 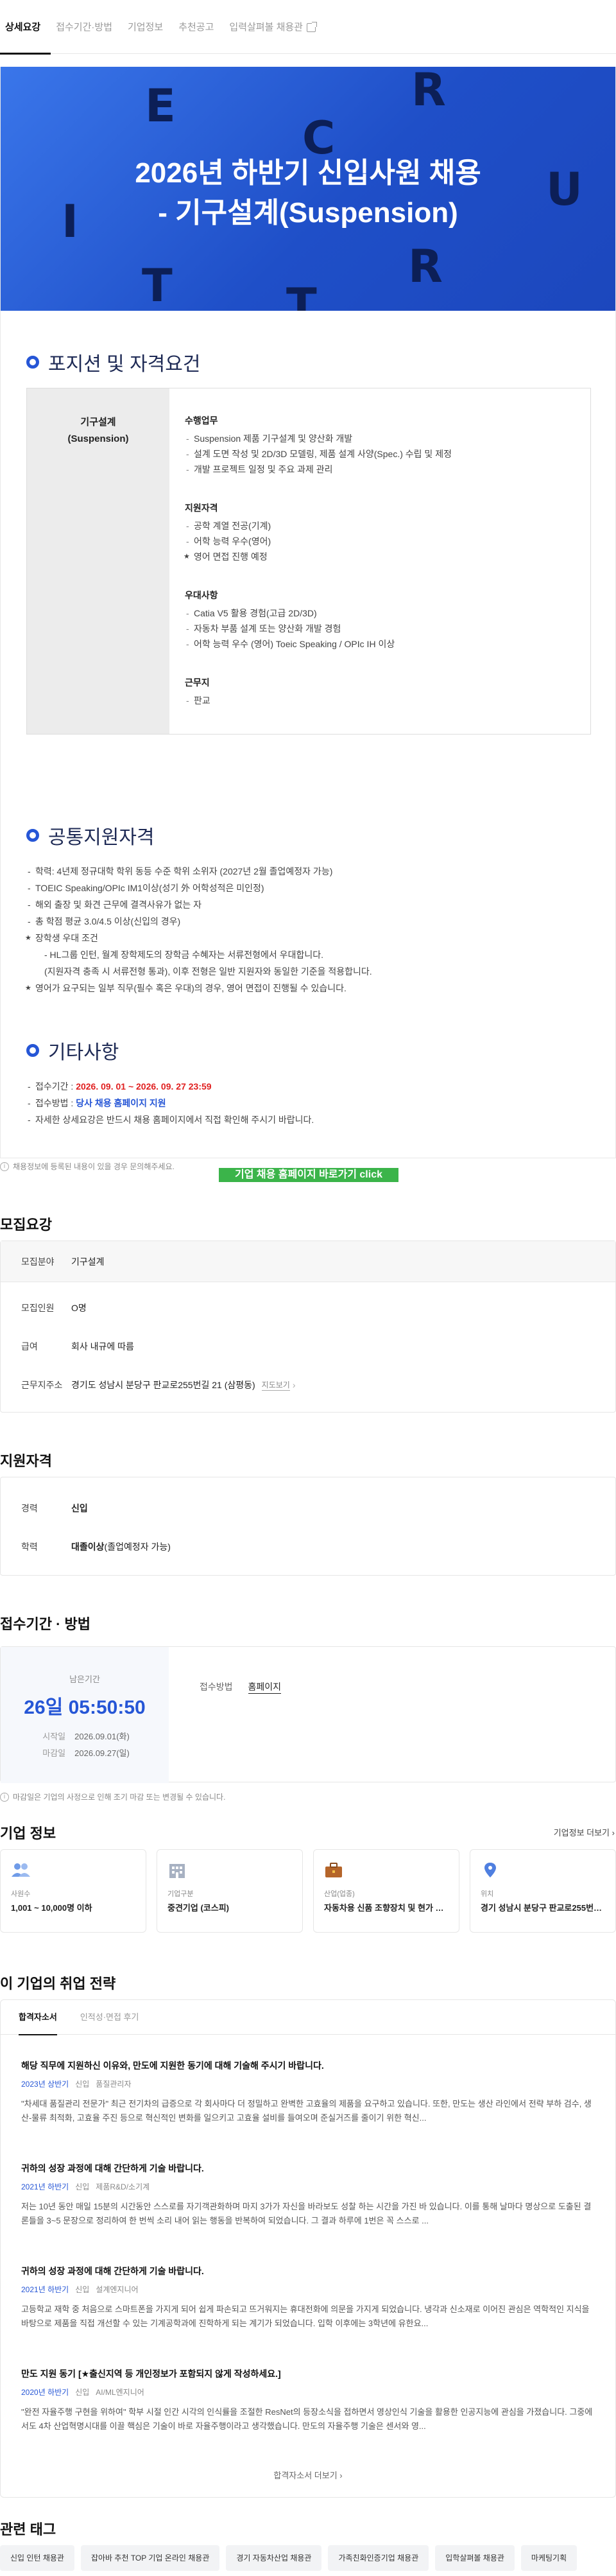 I want to click on company-card-employees: 사원수 1,001 ~ 10,000명 이하, so click(x=73, y=1891).